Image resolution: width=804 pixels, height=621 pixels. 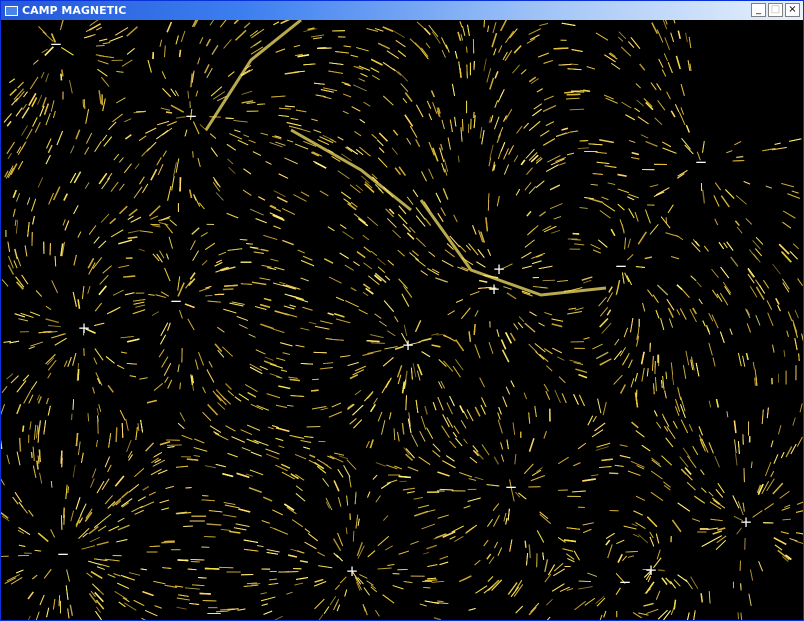 What do you see at coordinates (402, 10) in the screenshot?
I see `title-bar: CAMP MAGNETIC _ □ ×` at bounding box center [402, 10].